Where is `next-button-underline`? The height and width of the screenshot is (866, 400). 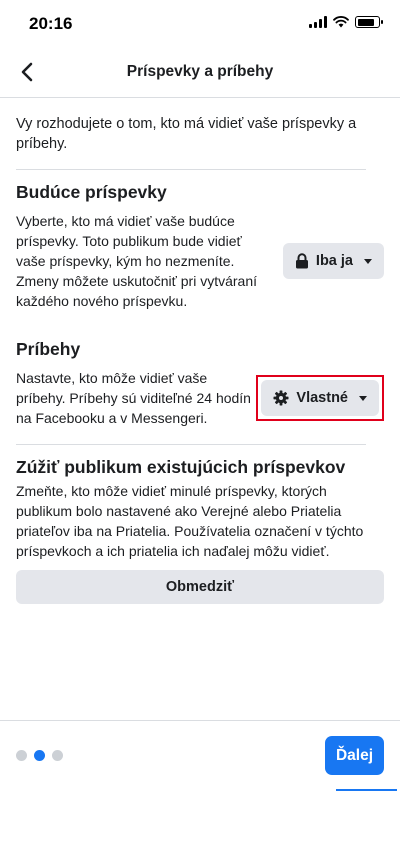
next-button-underline is located at coordinates (366, 790).